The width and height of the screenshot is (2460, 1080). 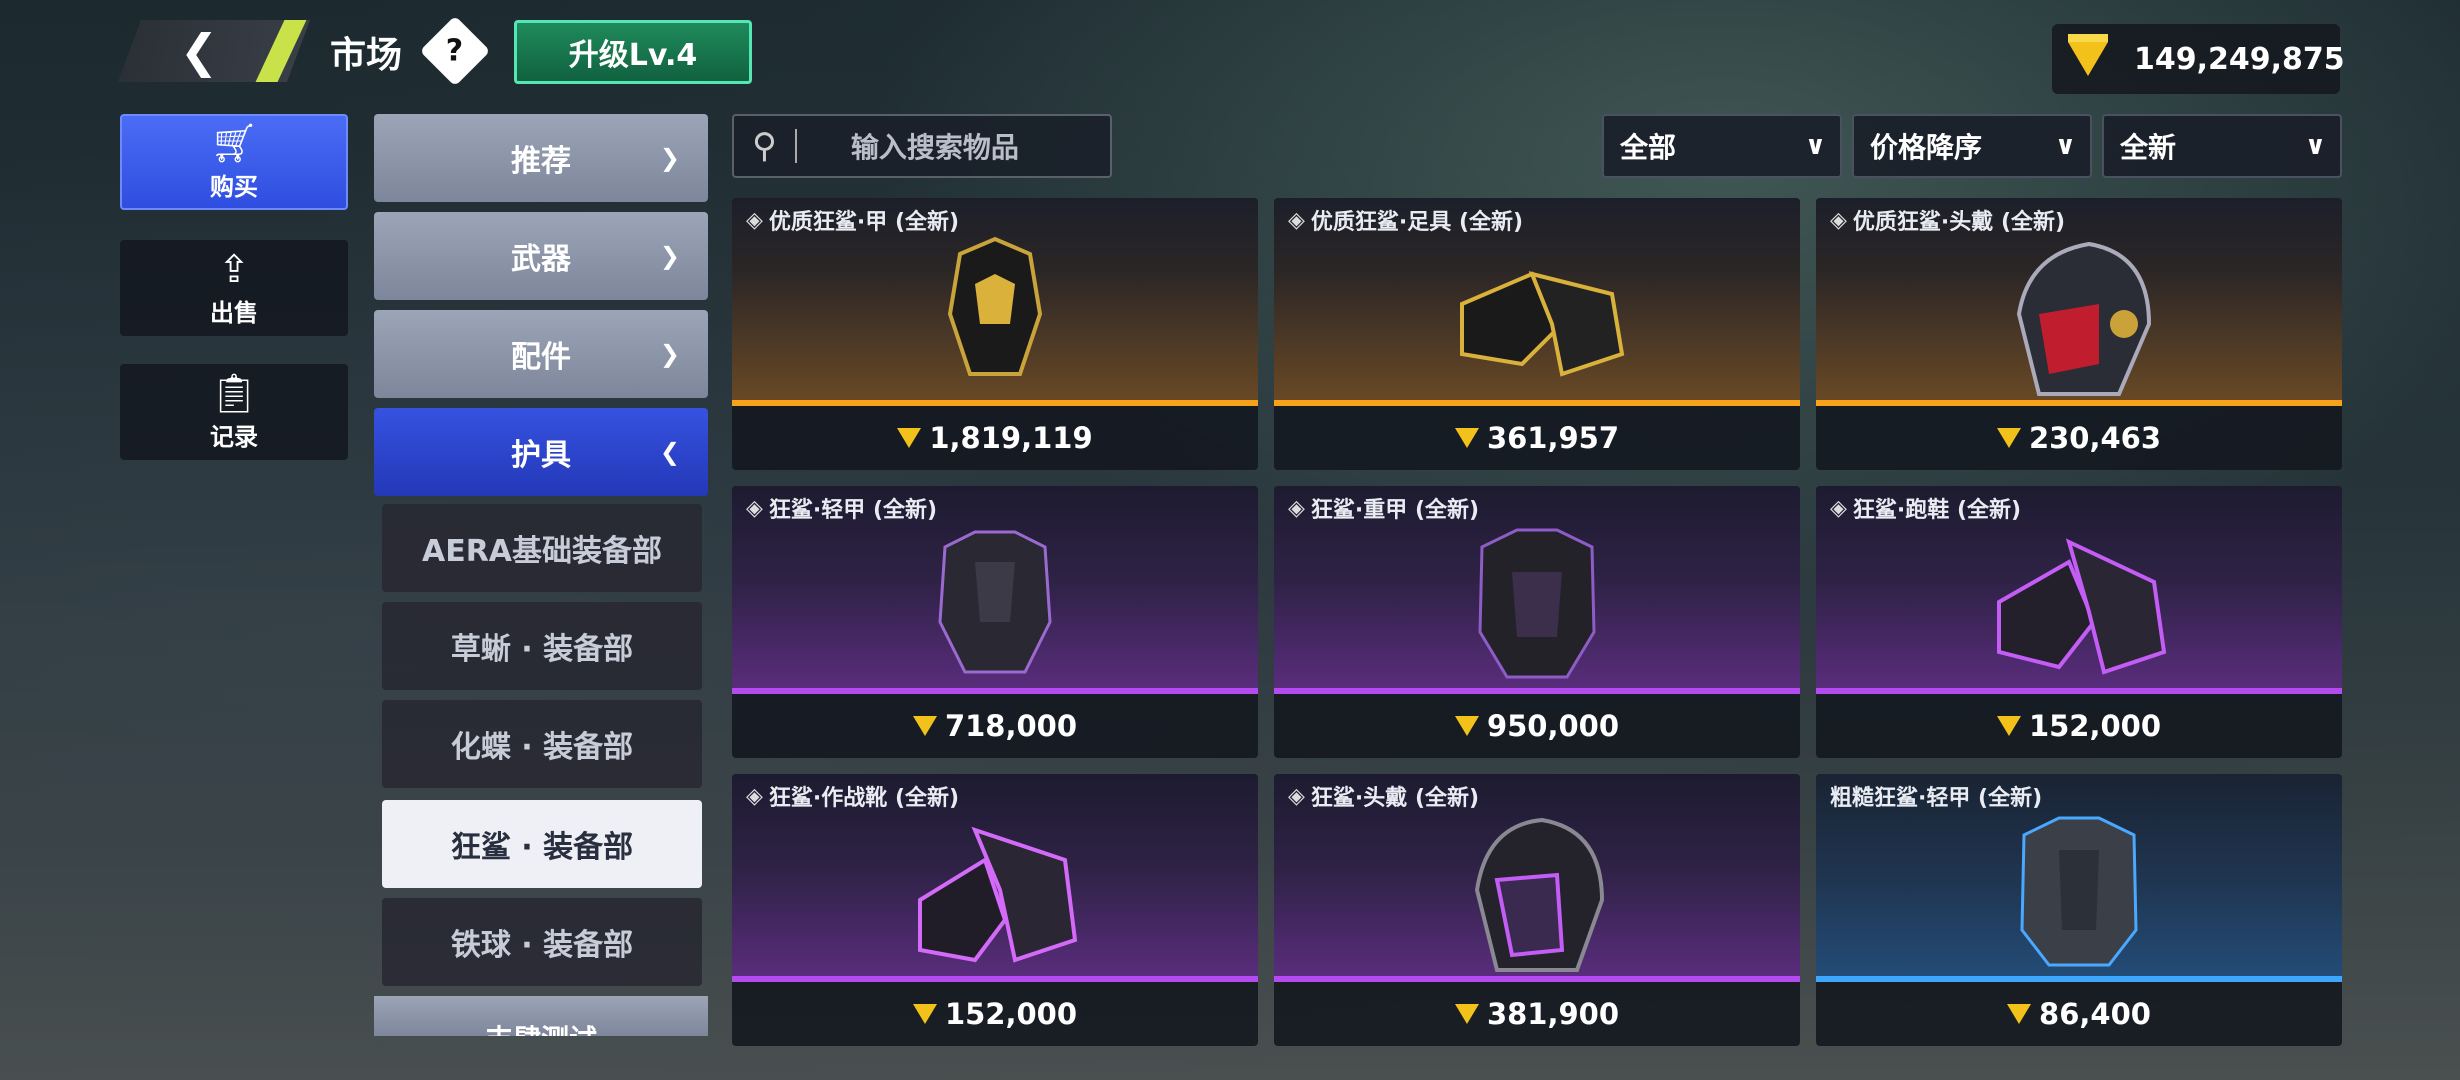 What do you see at coordinates (234, 392) in the screenshot?
I see `clipboard-icon: 📋︎` at bounding box center [234, 392].